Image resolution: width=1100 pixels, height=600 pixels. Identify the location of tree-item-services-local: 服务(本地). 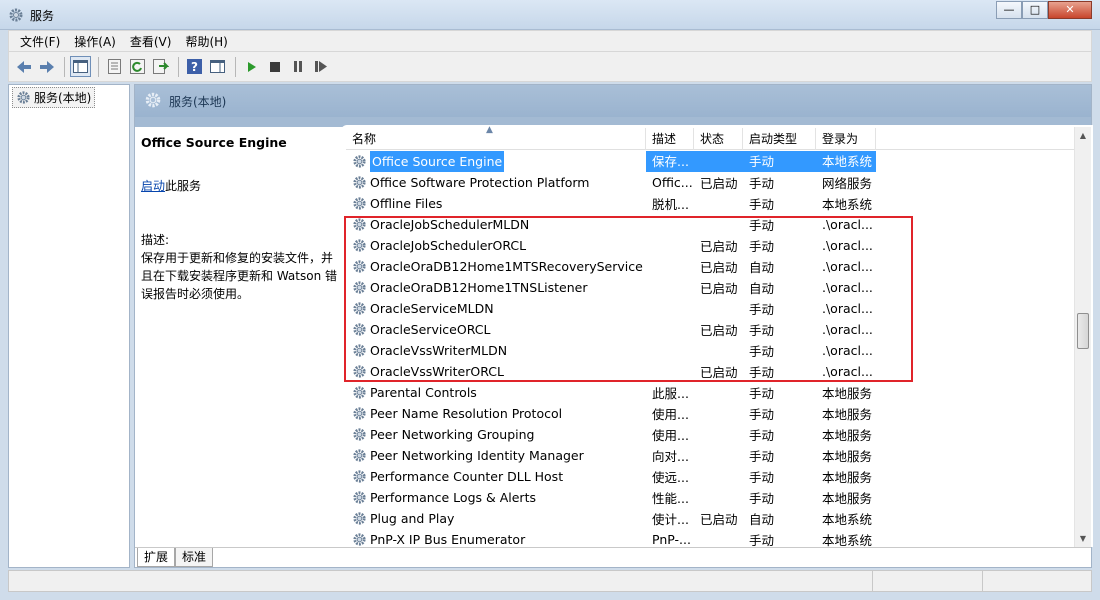
(54, 97).